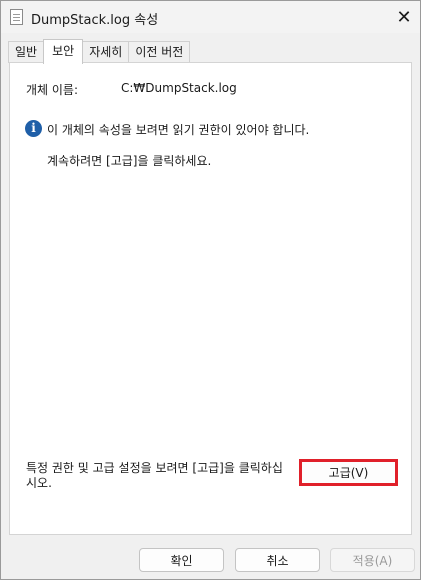 The width and height of the screenshot is (421, 580). Describe the element at coordinates (106, 52) in the screenshot. I see `tab-details: 자세히` at that location.